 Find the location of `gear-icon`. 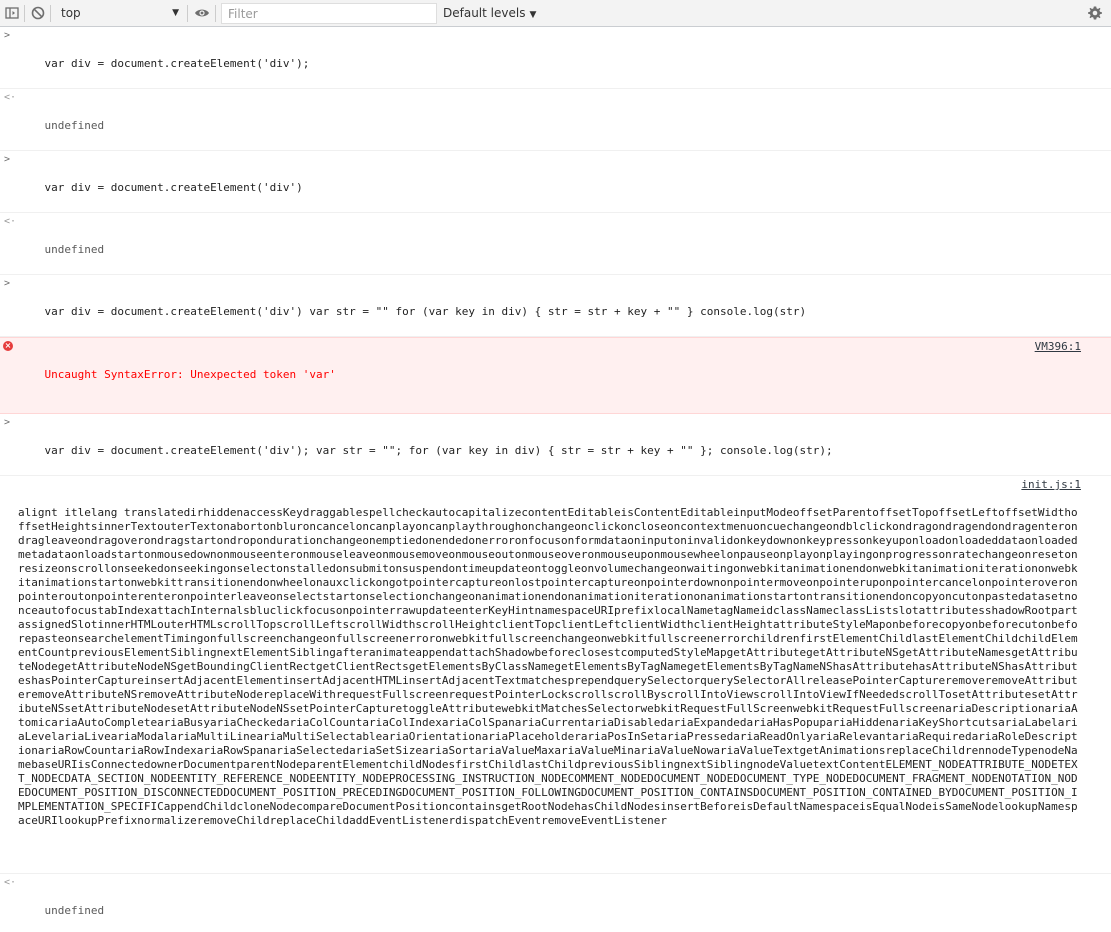

gear-icon is located at coordinates (1095, 13).